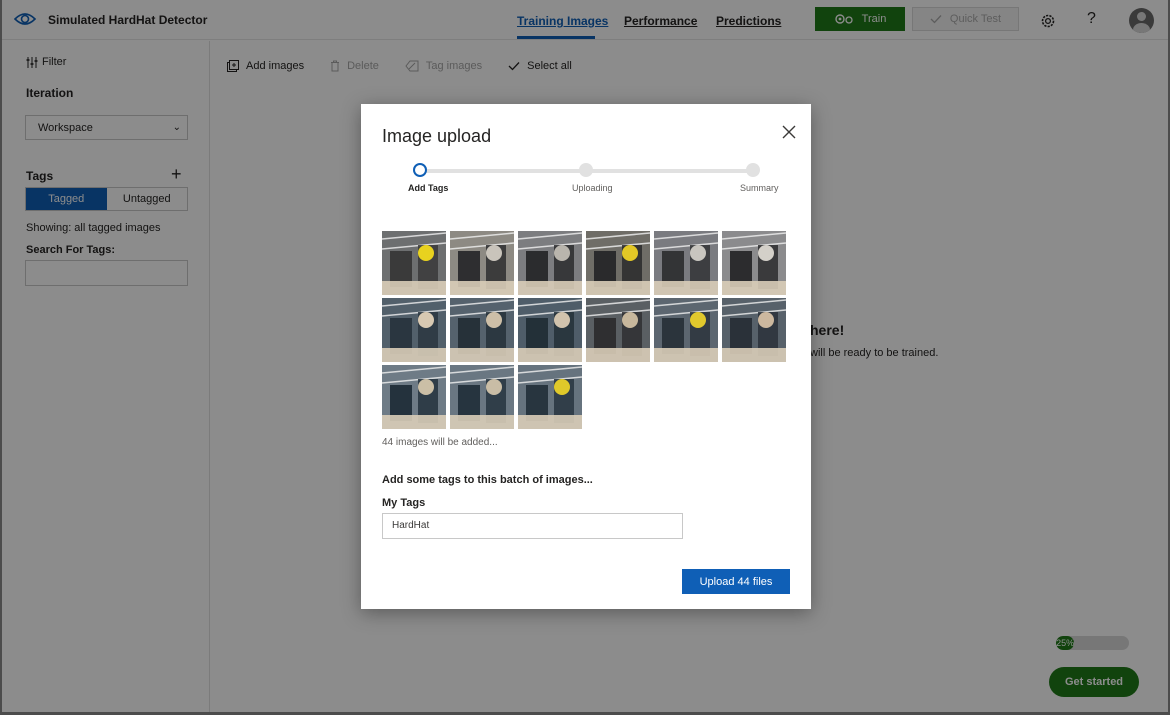  What do you see at coordinates (404, 503) in the screenshot?
I see `my-tags-label: My Tags` at bounding box center [404, 503].